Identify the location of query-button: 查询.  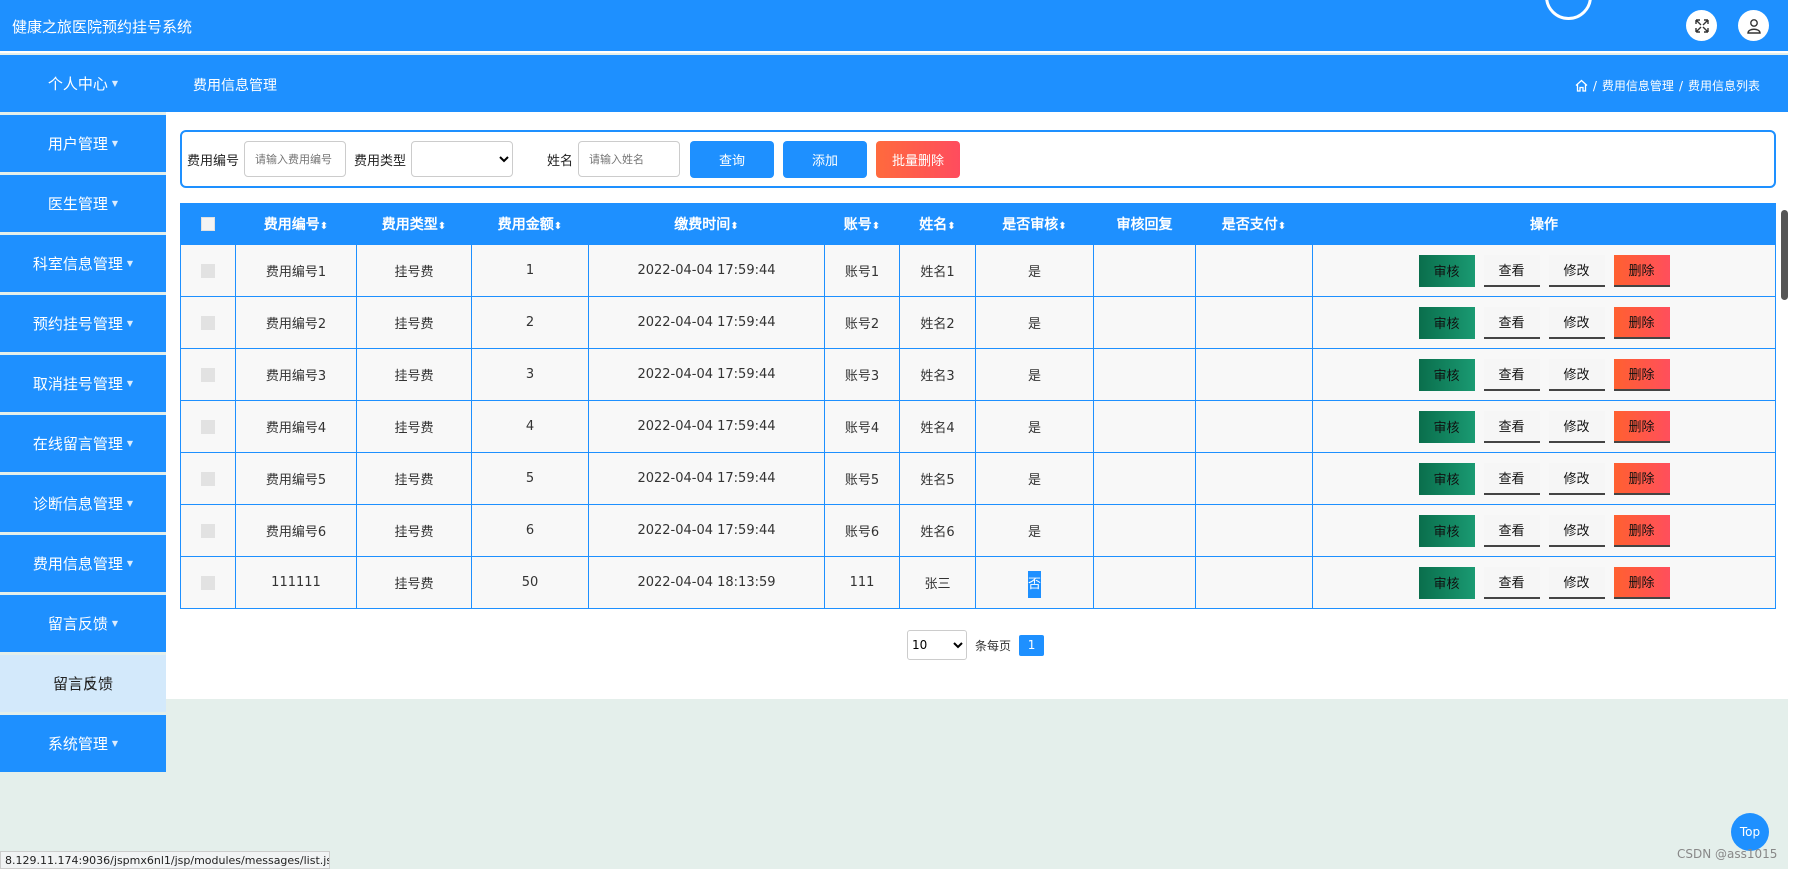
(732, 159).